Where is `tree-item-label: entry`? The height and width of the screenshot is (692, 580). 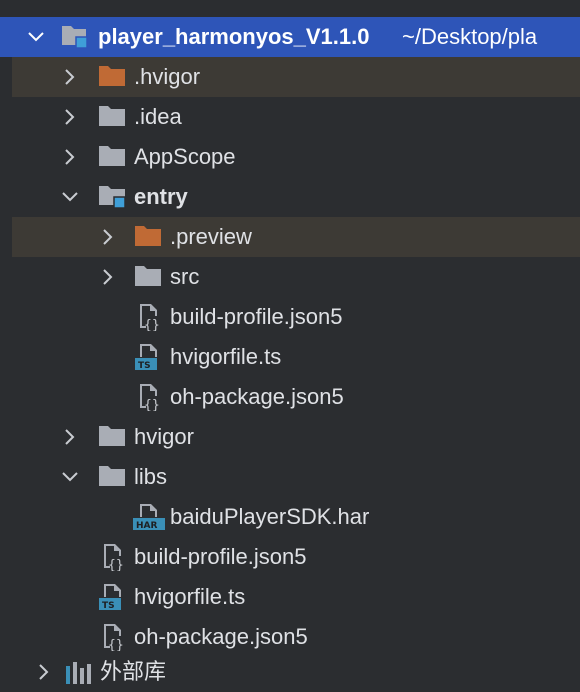
tree-item-label: entry is located at coordinates (161, 196).